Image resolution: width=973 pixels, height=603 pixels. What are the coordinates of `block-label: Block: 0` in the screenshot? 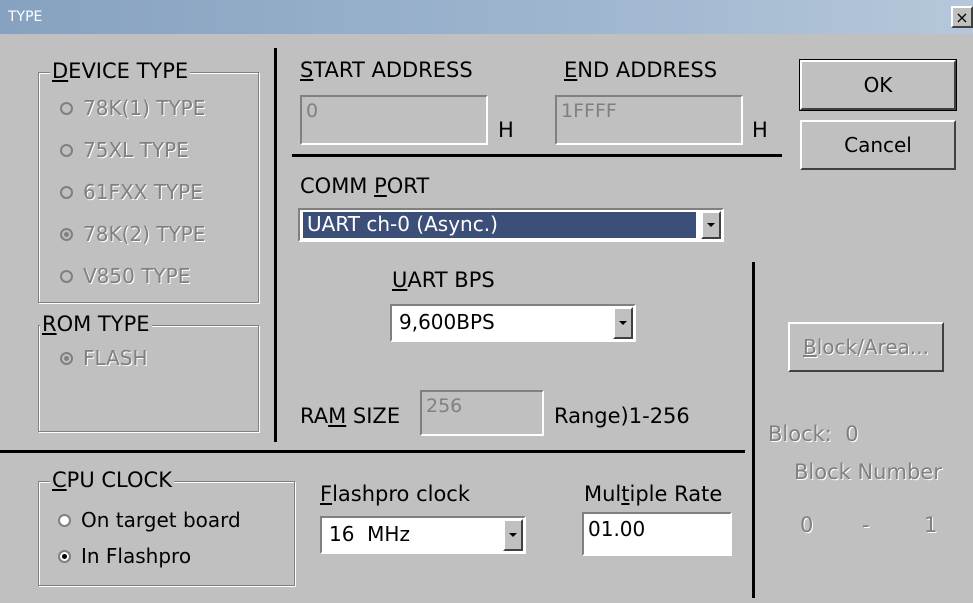 It's located at (813, 434).